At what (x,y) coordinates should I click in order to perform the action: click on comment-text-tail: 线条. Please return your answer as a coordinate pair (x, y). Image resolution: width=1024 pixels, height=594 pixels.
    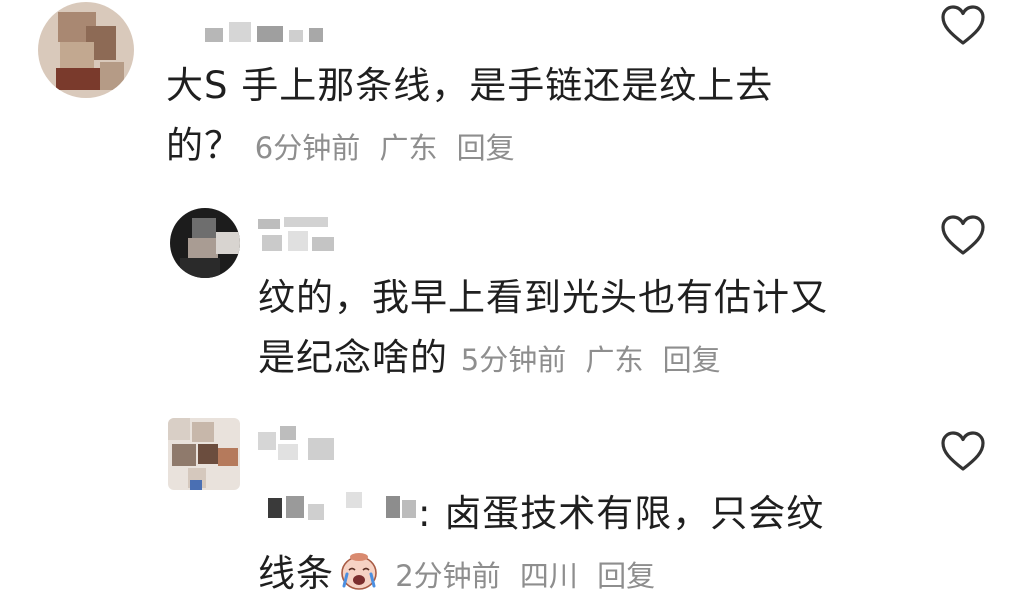
    Looking at the image, I should click on (296, 573).